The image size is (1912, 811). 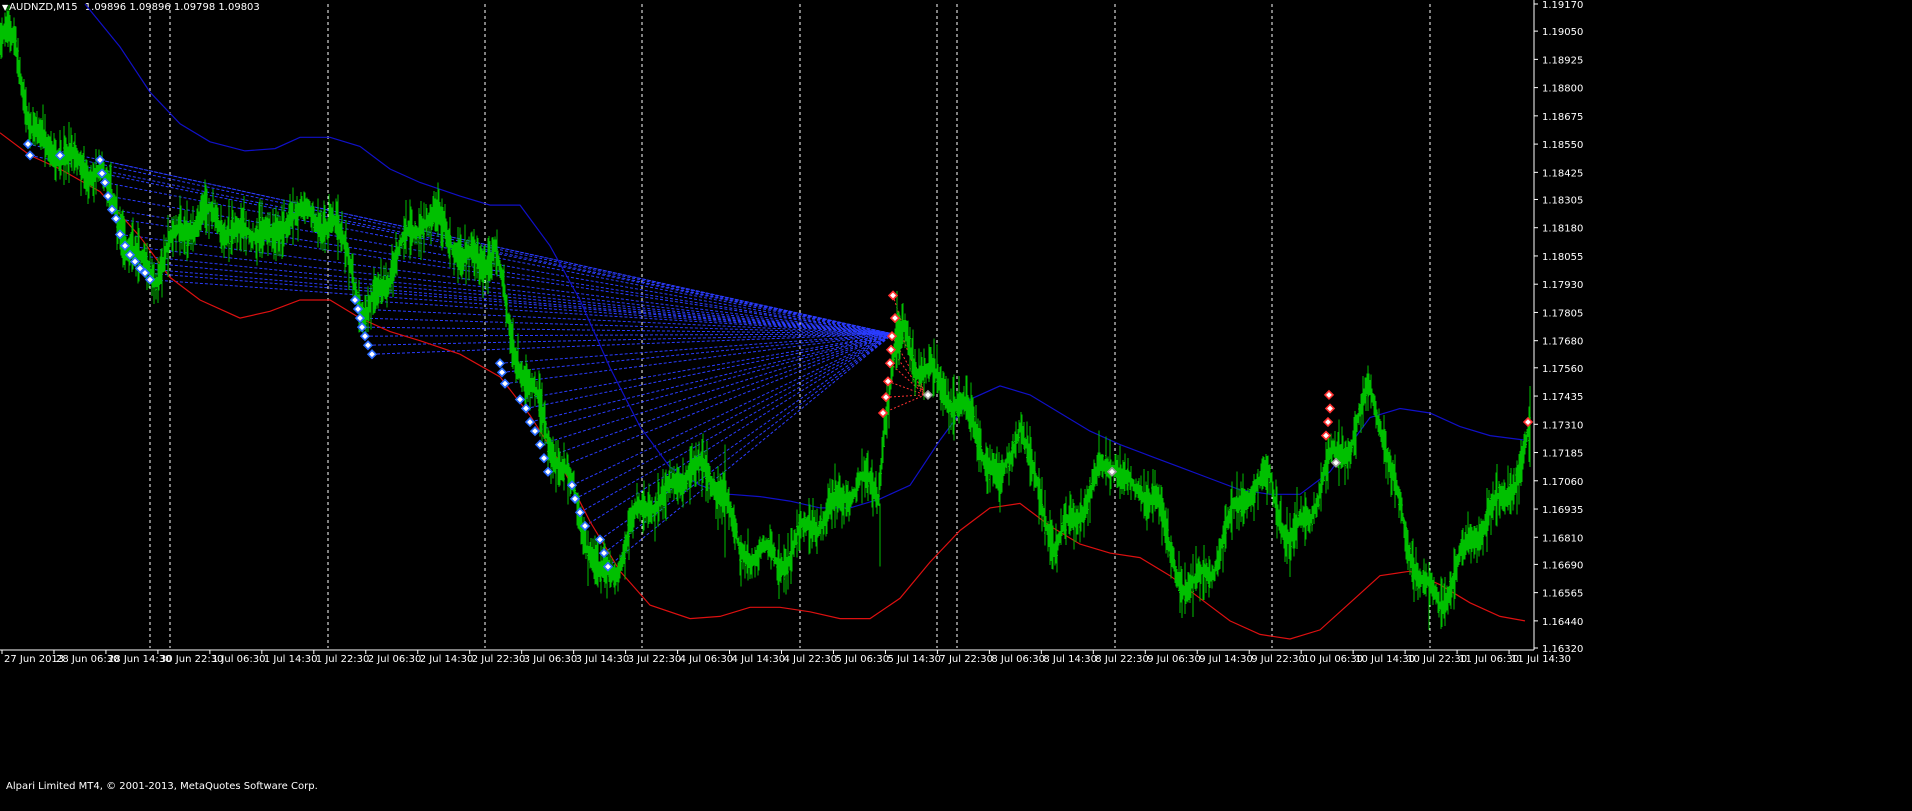 What do you see at coordinates (1562, 173) in the screenshot?
I see `price-axis-label: 1.18425` at bounding box center [1562, 173].